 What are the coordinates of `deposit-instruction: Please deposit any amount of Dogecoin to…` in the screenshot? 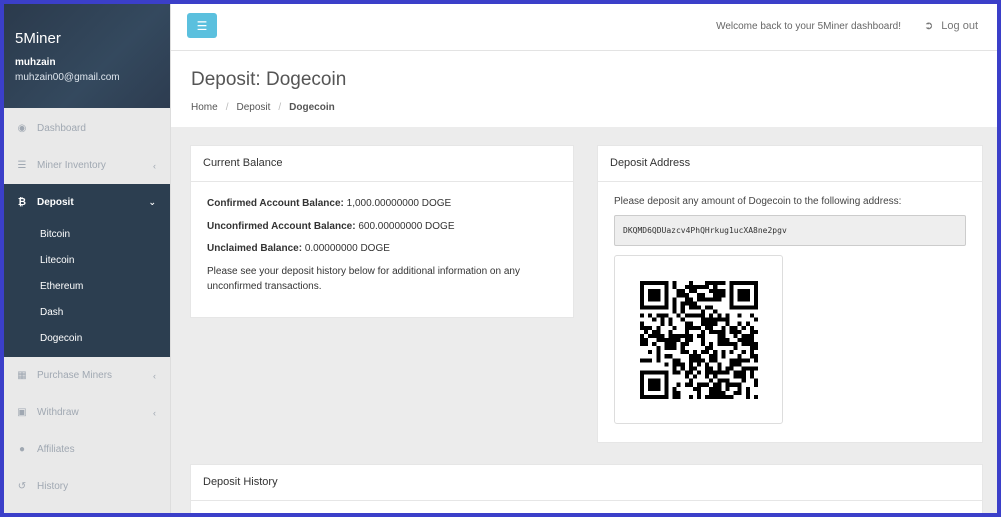 It's located at (758, 201).